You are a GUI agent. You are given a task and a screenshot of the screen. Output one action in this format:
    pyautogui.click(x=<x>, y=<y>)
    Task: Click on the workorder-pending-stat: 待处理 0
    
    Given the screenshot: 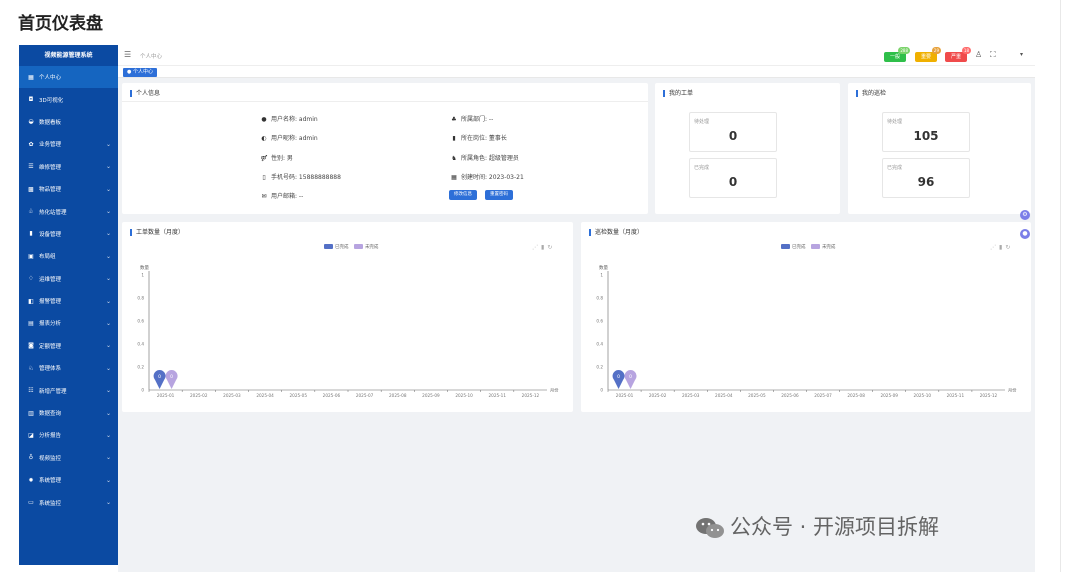 What is the action you would take?
    pyautogui.click(x=733, y=132)
    